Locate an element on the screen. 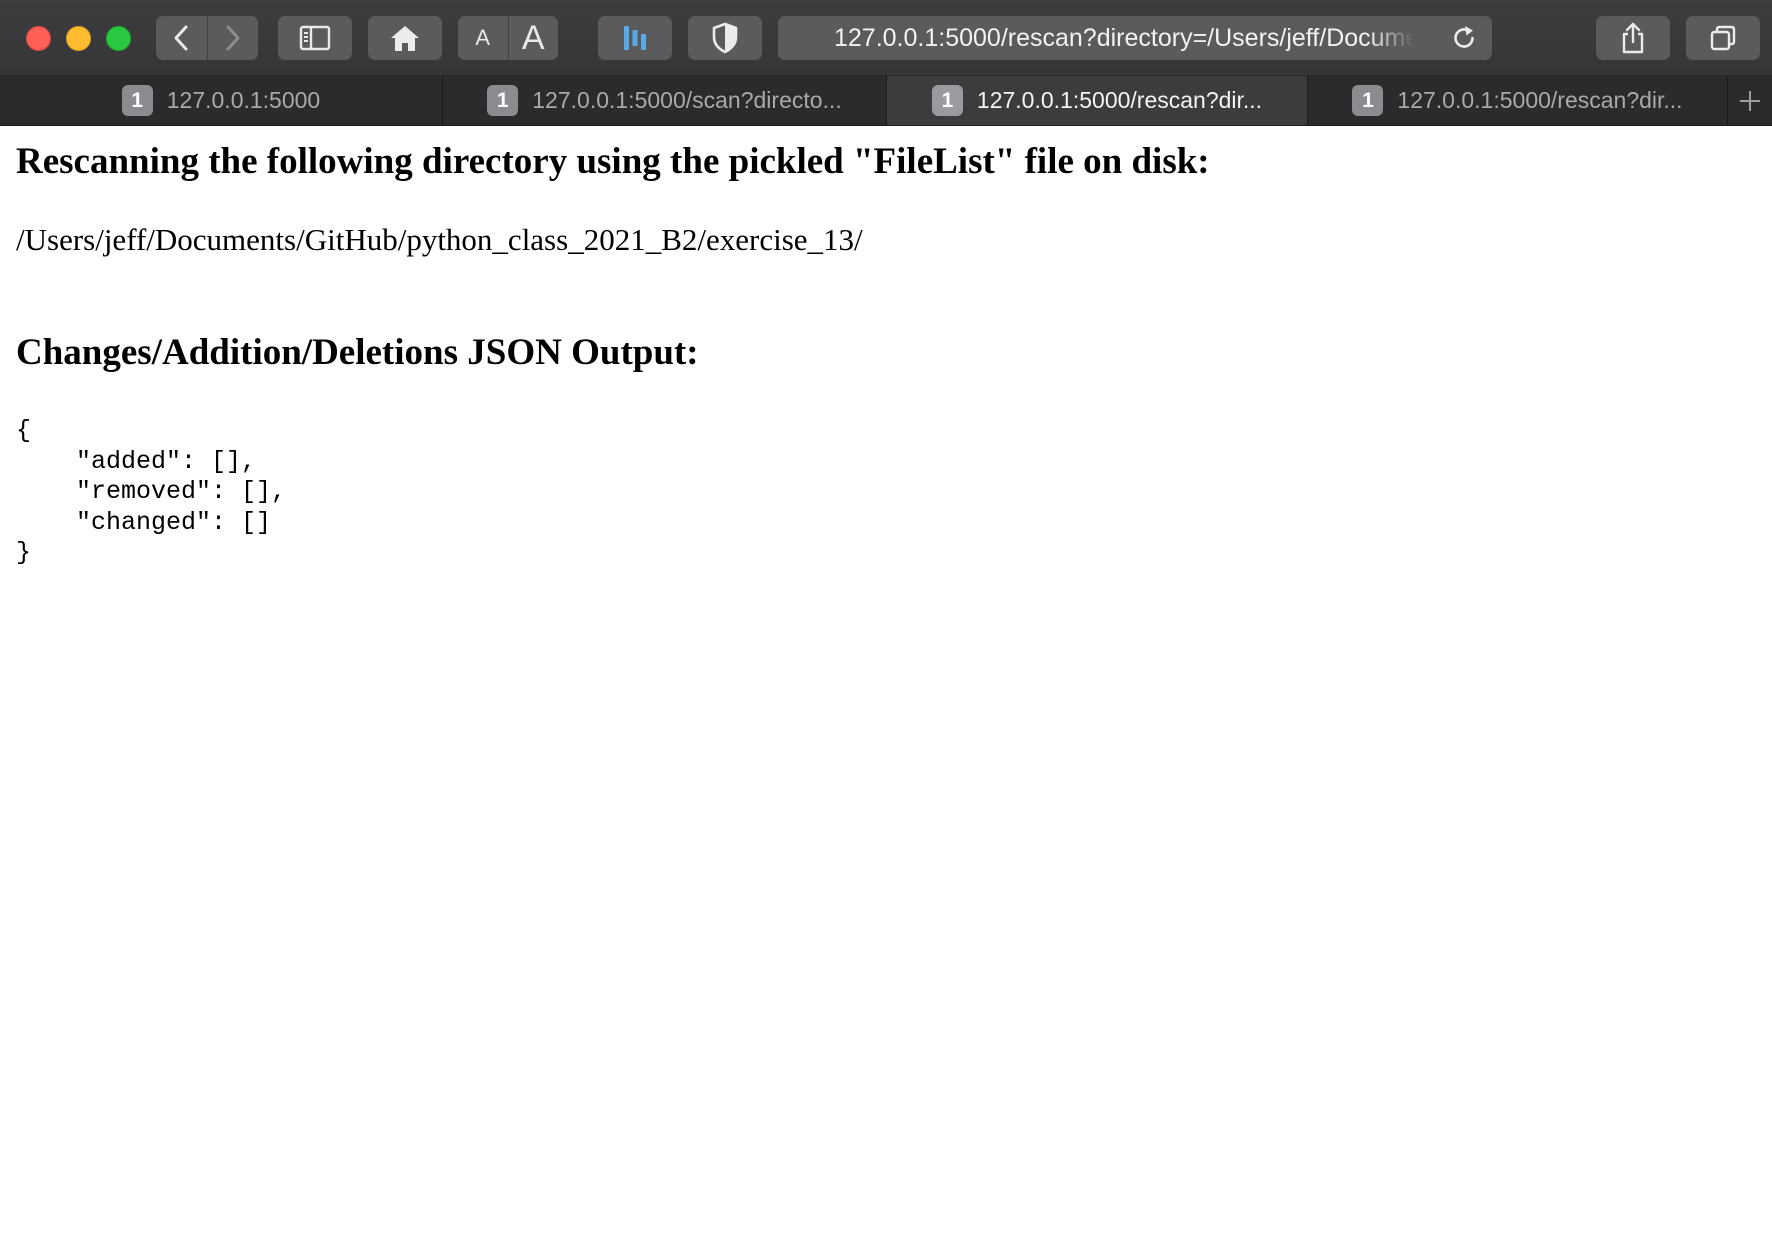 Image resolution: width=1772 pixels, height=1236 pixels. decrease-font-button: A is located at coordinates (483, 38).